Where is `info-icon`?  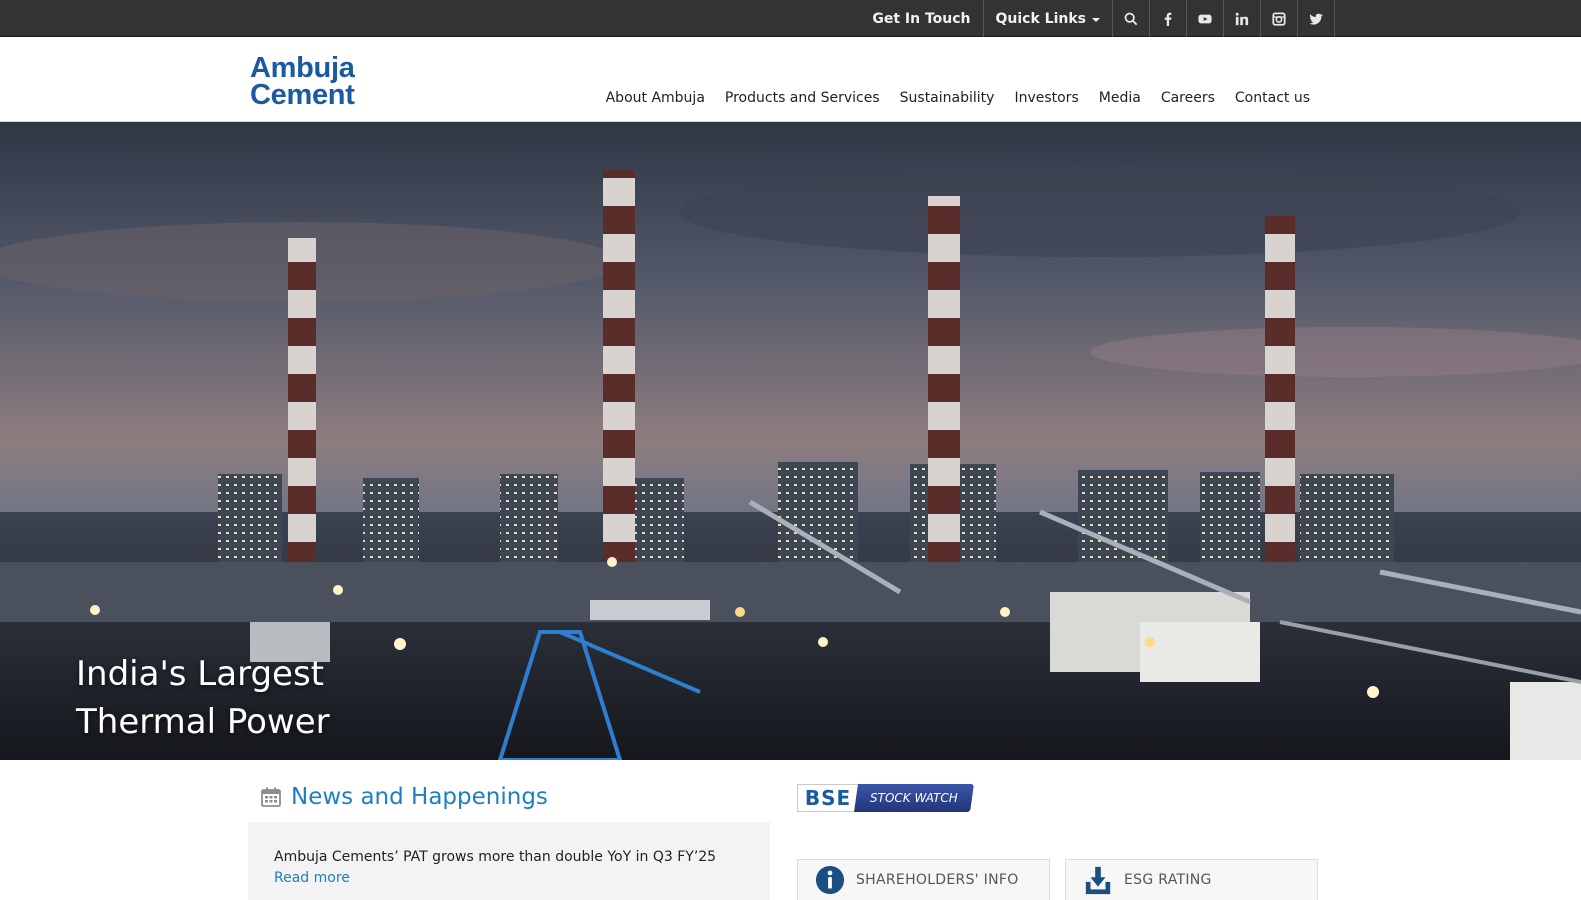 info-icon is located at coordinates (830, 880).